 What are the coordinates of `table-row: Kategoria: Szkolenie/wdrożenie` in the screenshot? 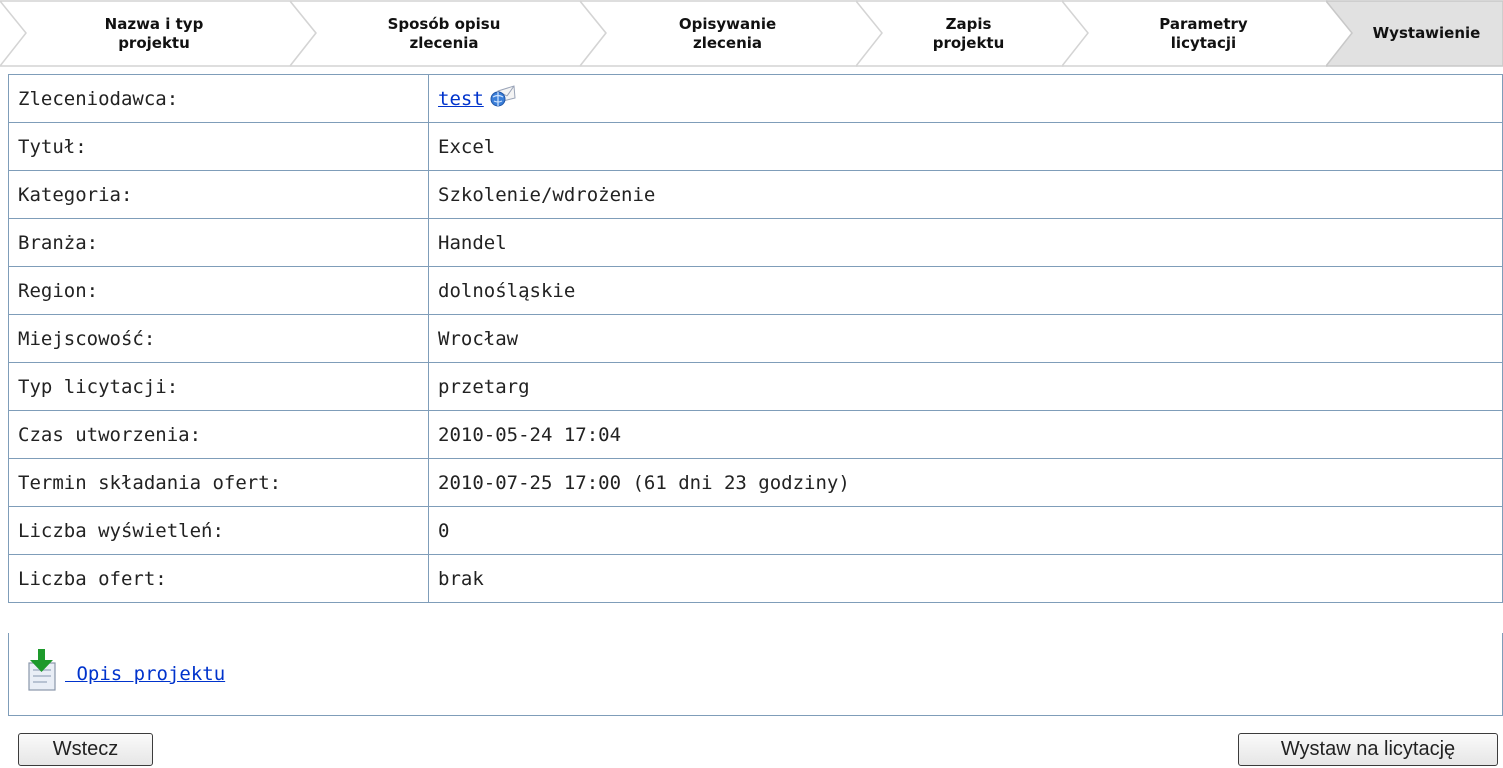 It's located at (755, 194).